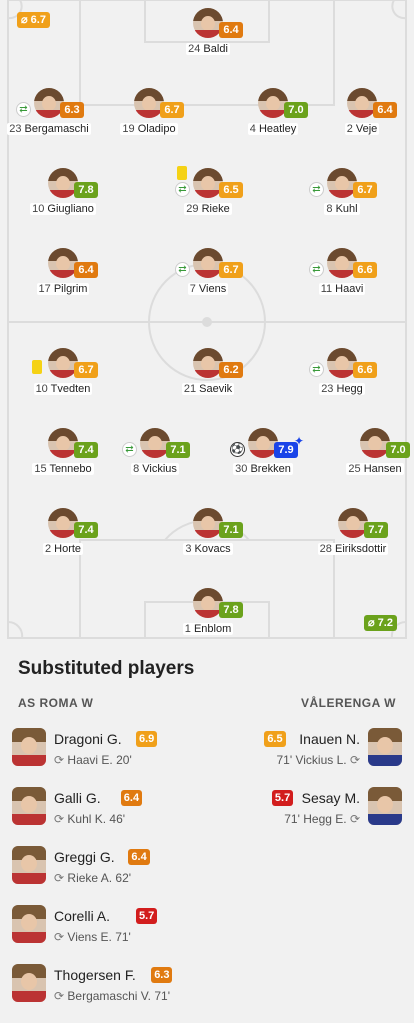 The image size is (414, 1023). What do you see at coordinates (231, 370) in the screenshot?
I see `player-rating: 6.2` at bounding box center [231, 370].